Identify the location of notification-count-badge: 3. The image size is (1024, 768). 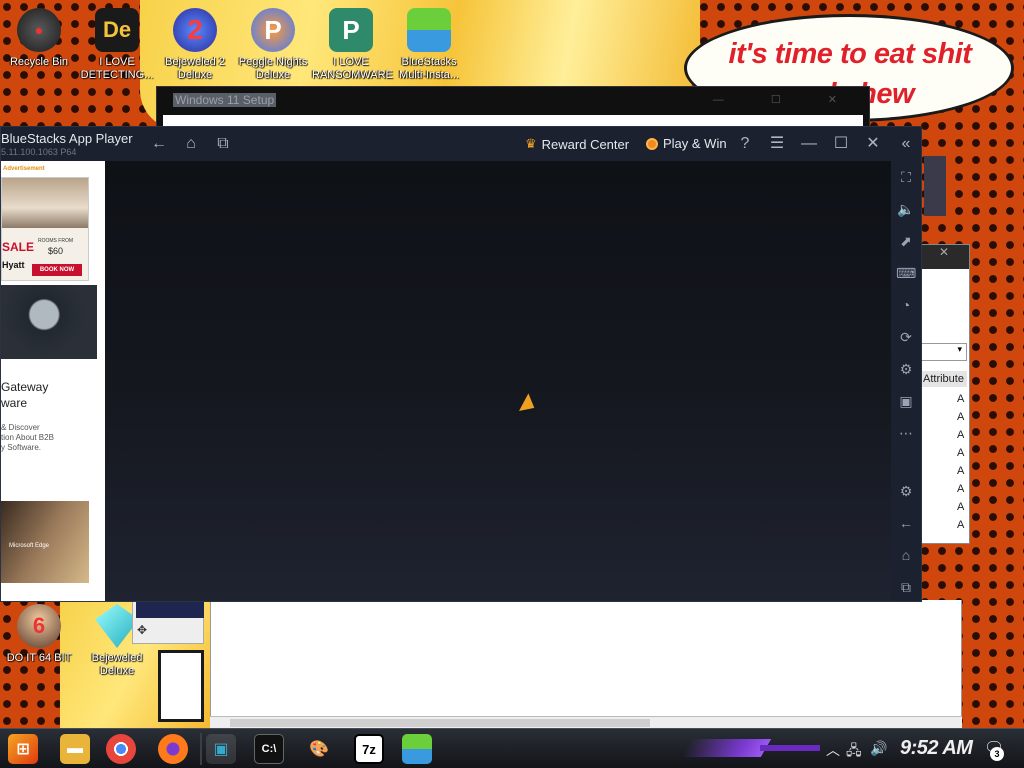
(997, 754).